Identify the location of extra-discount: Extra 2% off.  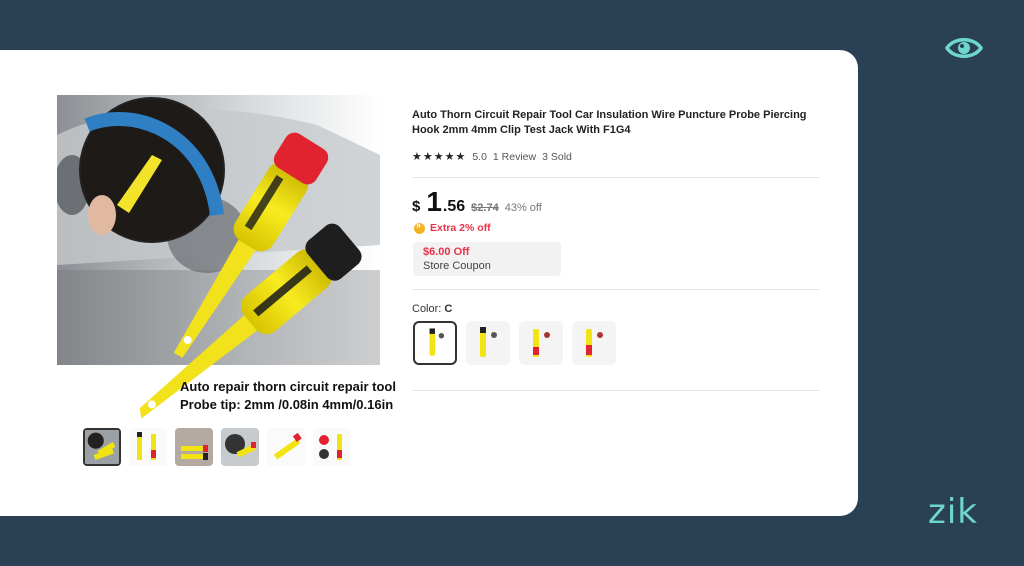
(452, 227).